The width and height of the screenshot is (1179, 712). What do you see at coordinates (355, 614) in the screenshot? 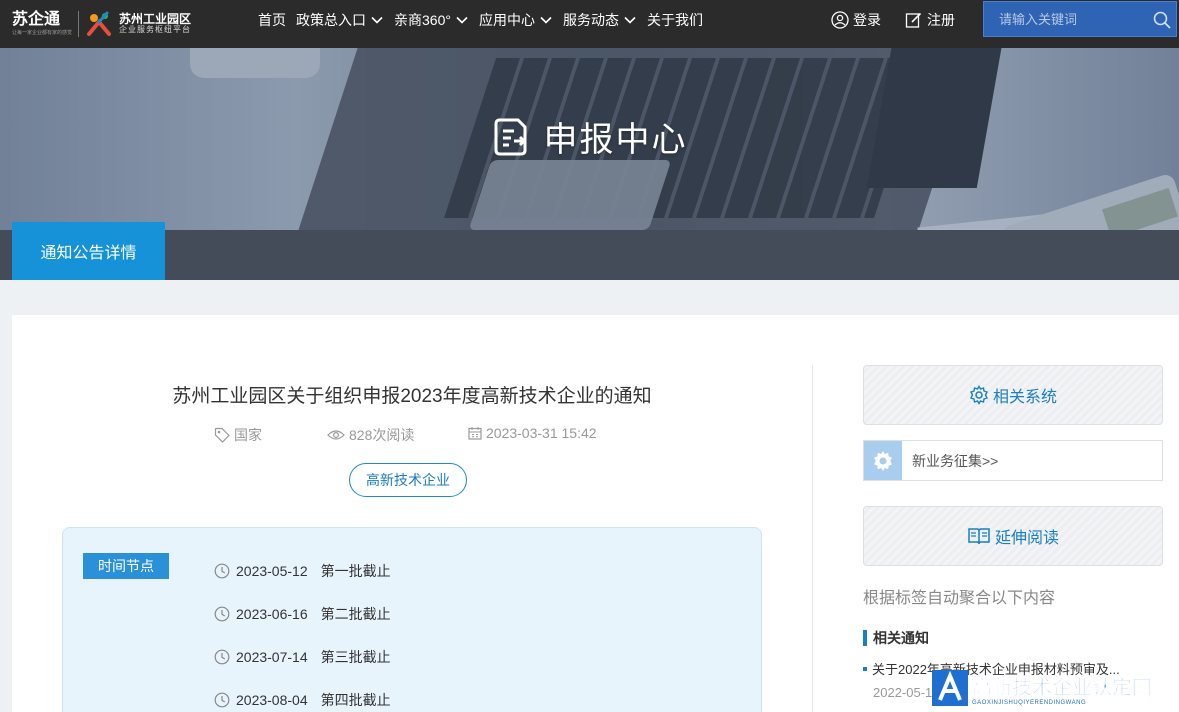
I see `timeline-text: 第二批截止` at bounding box center [355, 614].